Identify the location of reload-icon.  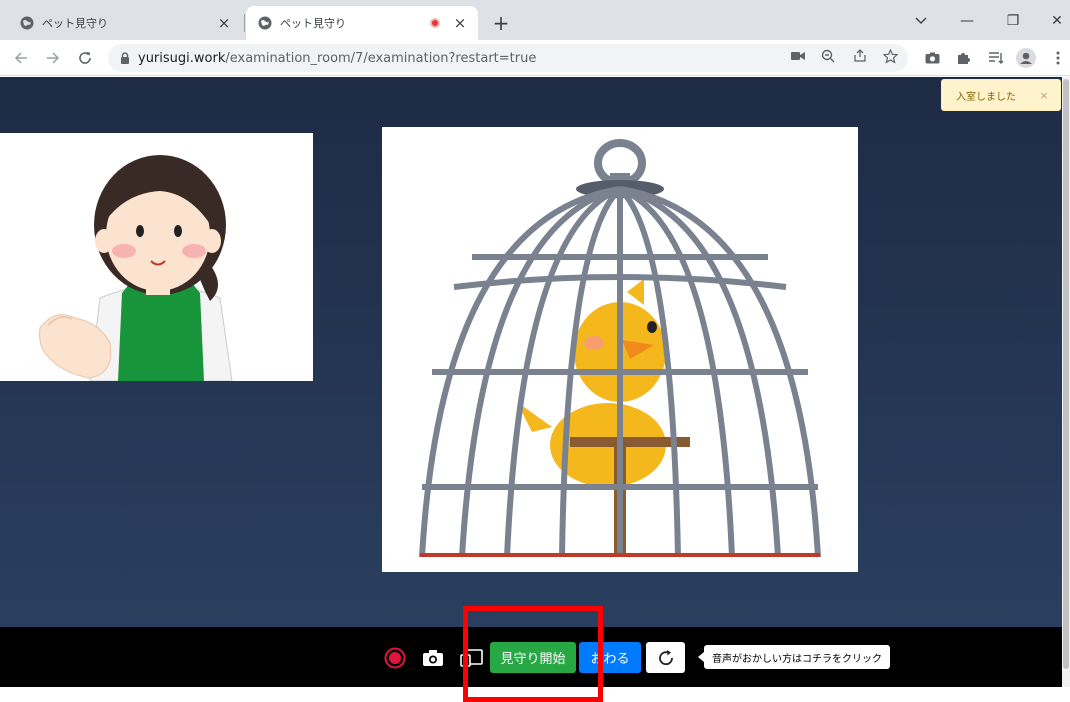
(85, 58).